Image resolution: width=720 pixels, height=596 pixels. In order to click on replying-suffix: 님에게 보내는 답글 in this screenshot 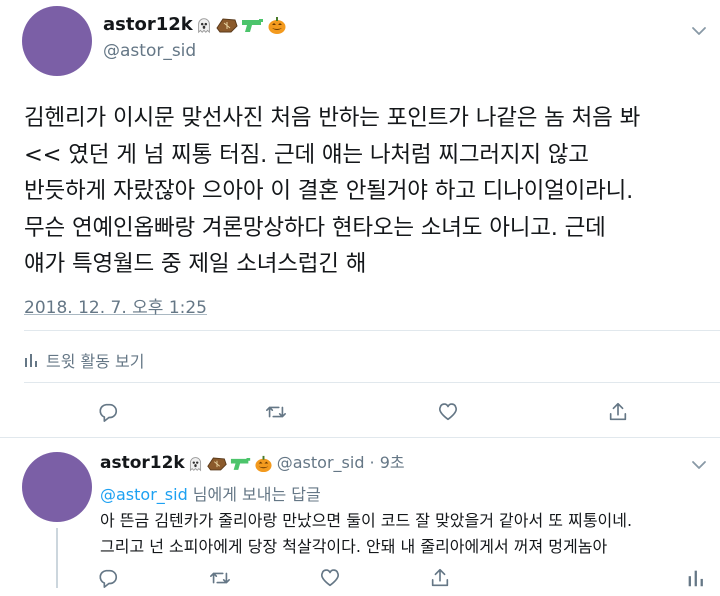, I will do `click(254, 494)`.